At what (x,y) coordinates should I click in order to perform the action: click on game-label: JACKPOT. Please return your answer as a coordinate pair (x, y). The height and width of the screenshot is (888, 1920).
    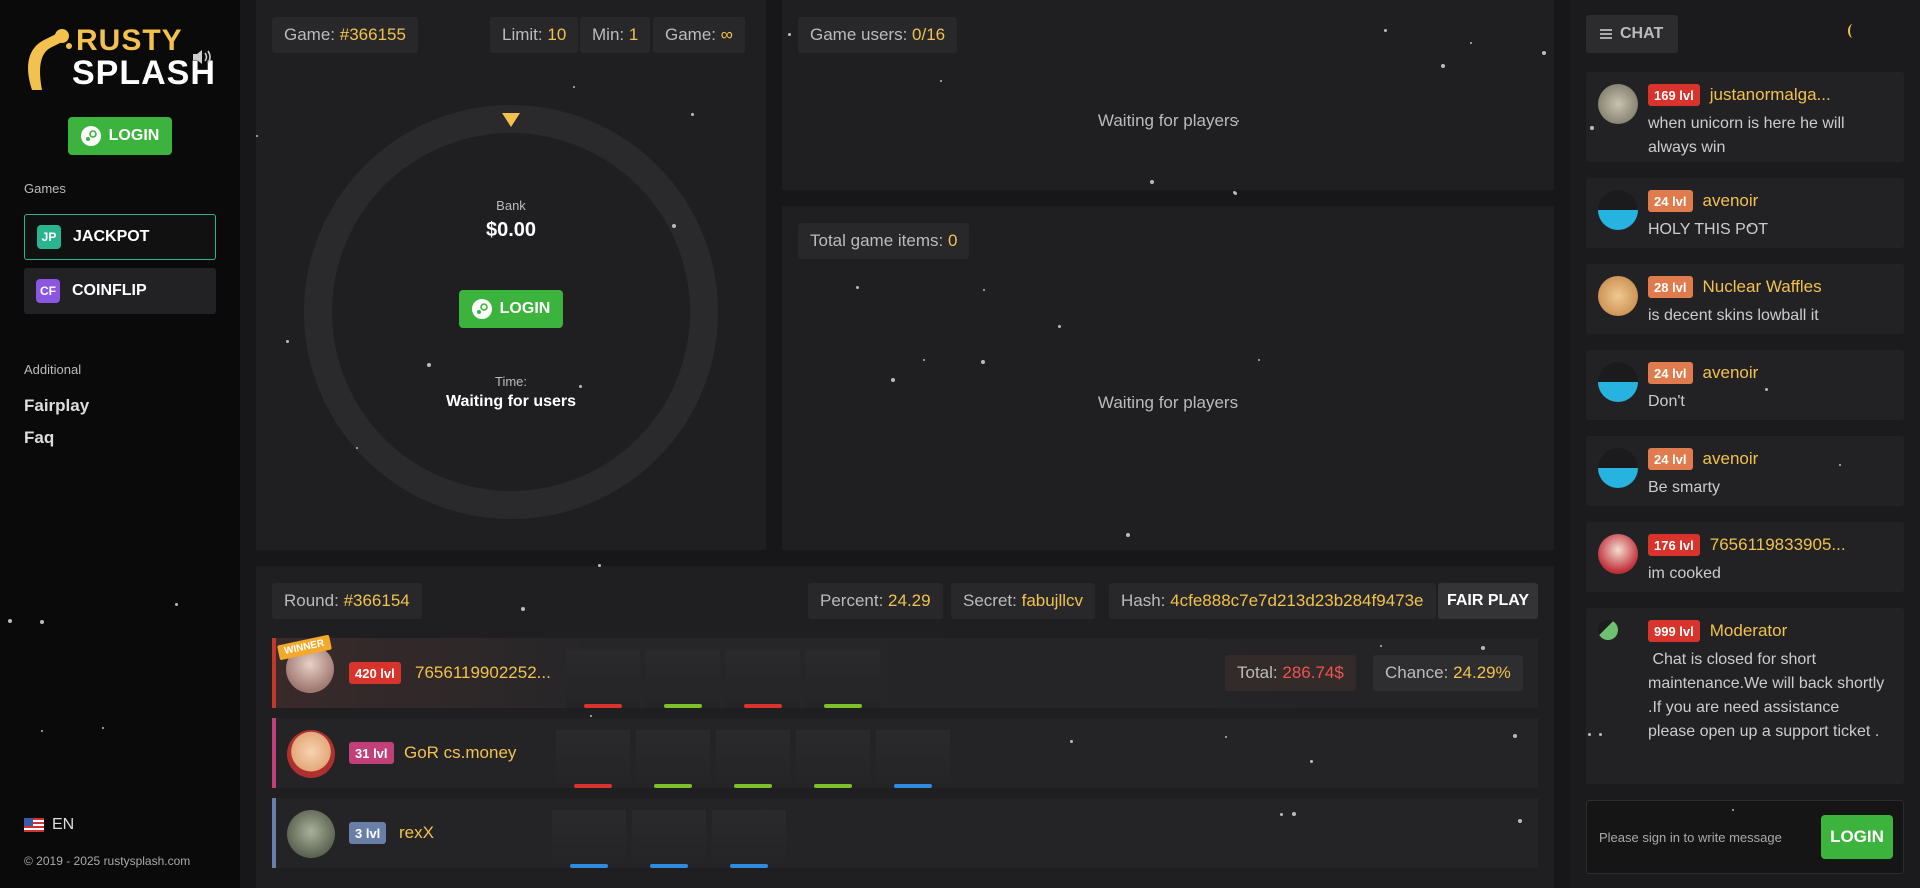
    Looking at the image, I should click on (111, 236).